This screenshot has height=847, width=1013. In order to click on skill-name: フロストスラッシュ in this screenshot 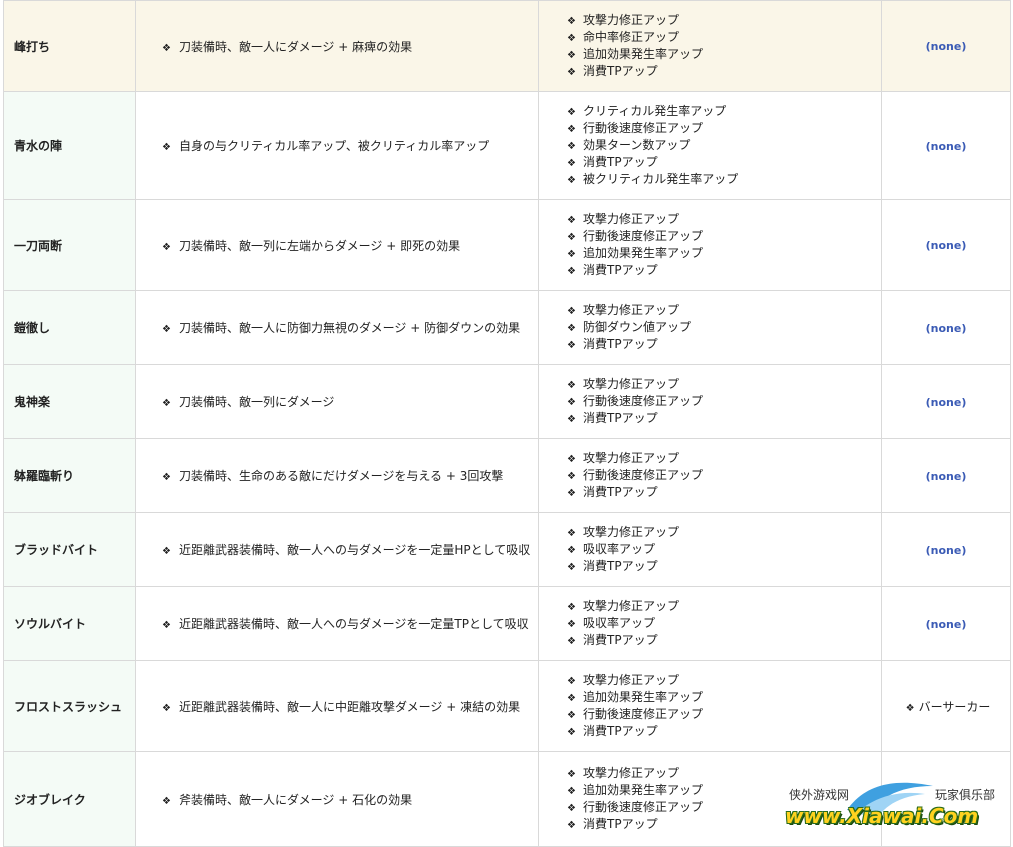, I will do `click(69, 706)`.